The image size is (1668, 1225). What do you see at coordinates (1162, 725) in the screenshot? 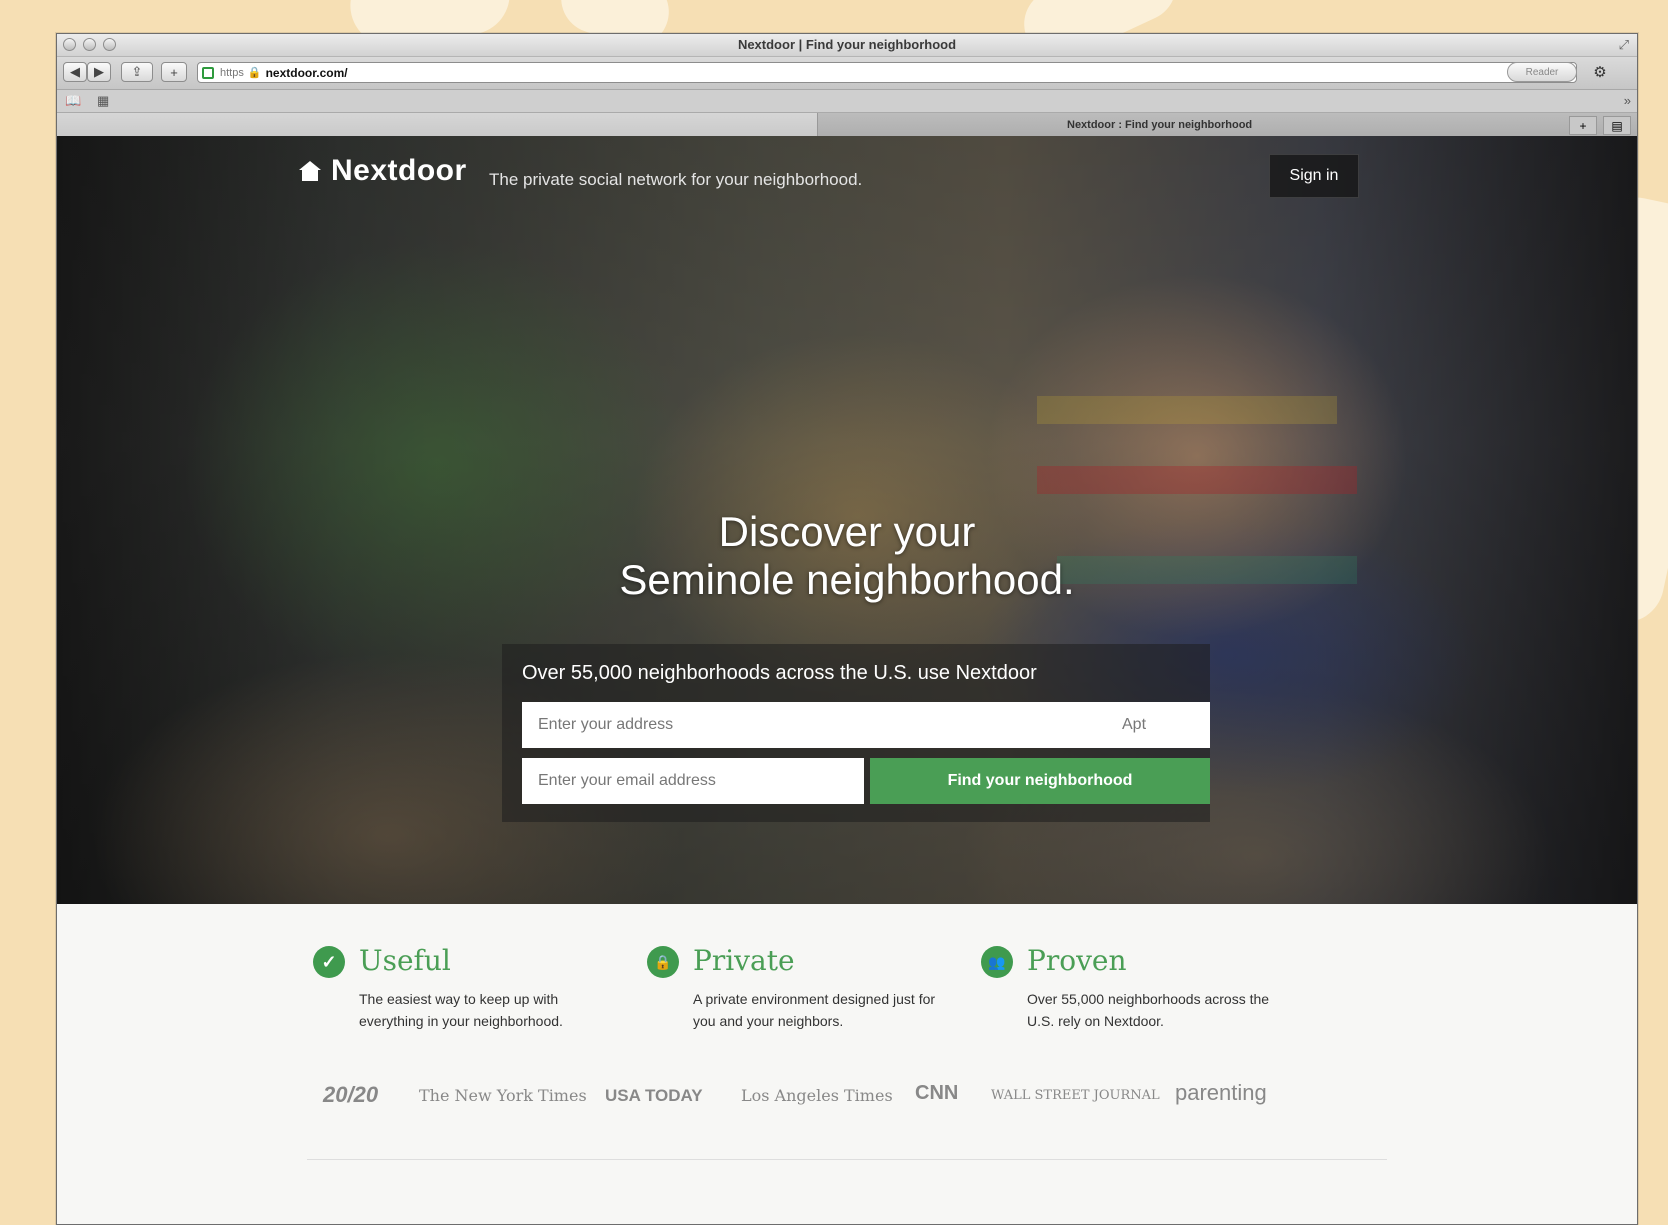
I see `apt-input: Apt` at bounding box center [1162, 725].